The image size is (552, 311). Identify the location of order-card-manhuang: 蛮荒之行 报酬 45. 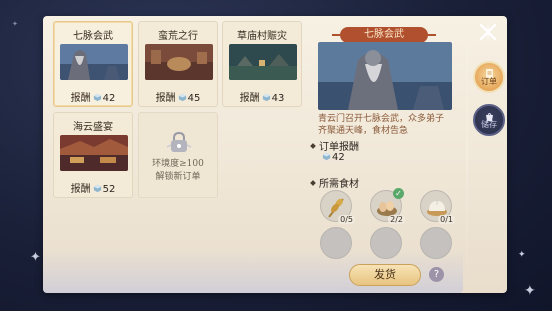
(178, 64).